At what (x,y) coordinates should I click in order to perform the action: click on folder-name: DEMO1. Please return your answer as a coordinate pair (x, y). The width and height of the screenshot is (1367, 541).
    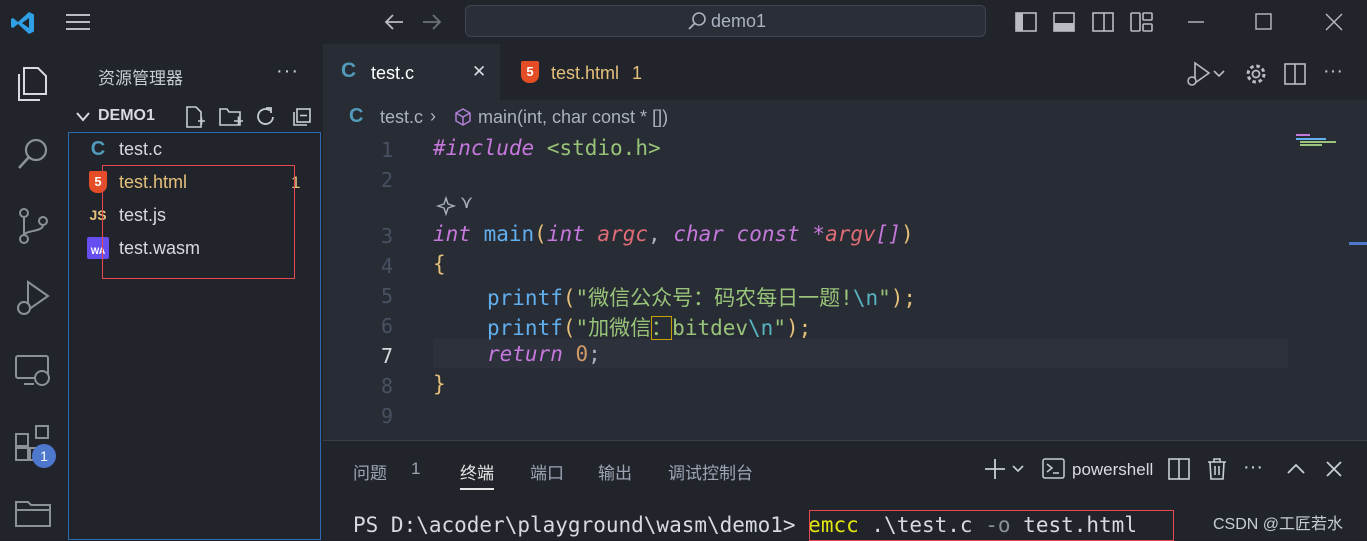
    Looking at the image, I should click on (126, 115).